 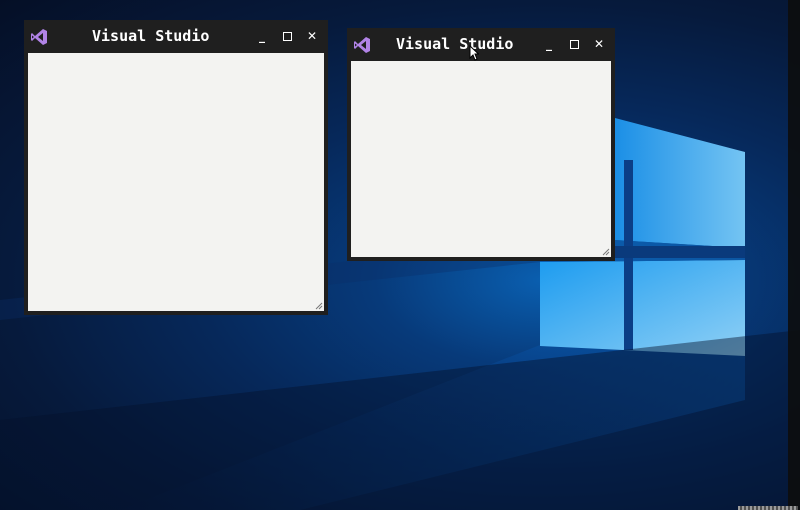 I want to click on show-desktop-strip, so click(x=768, y=508).